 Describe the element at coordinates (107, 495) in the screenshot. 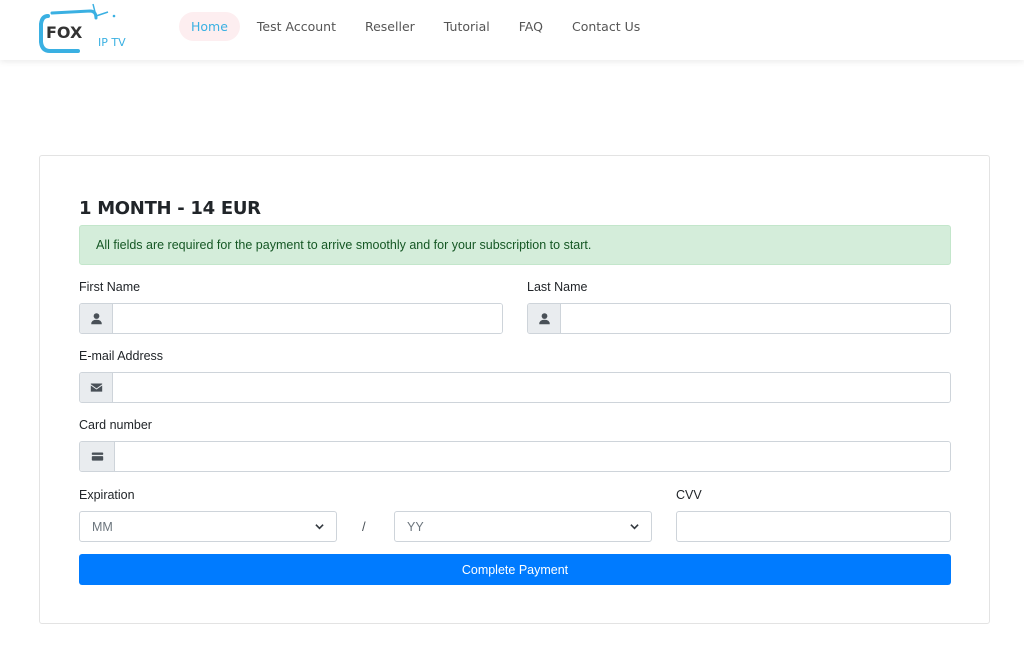

I see `expiration-label: Expiration` at that location.